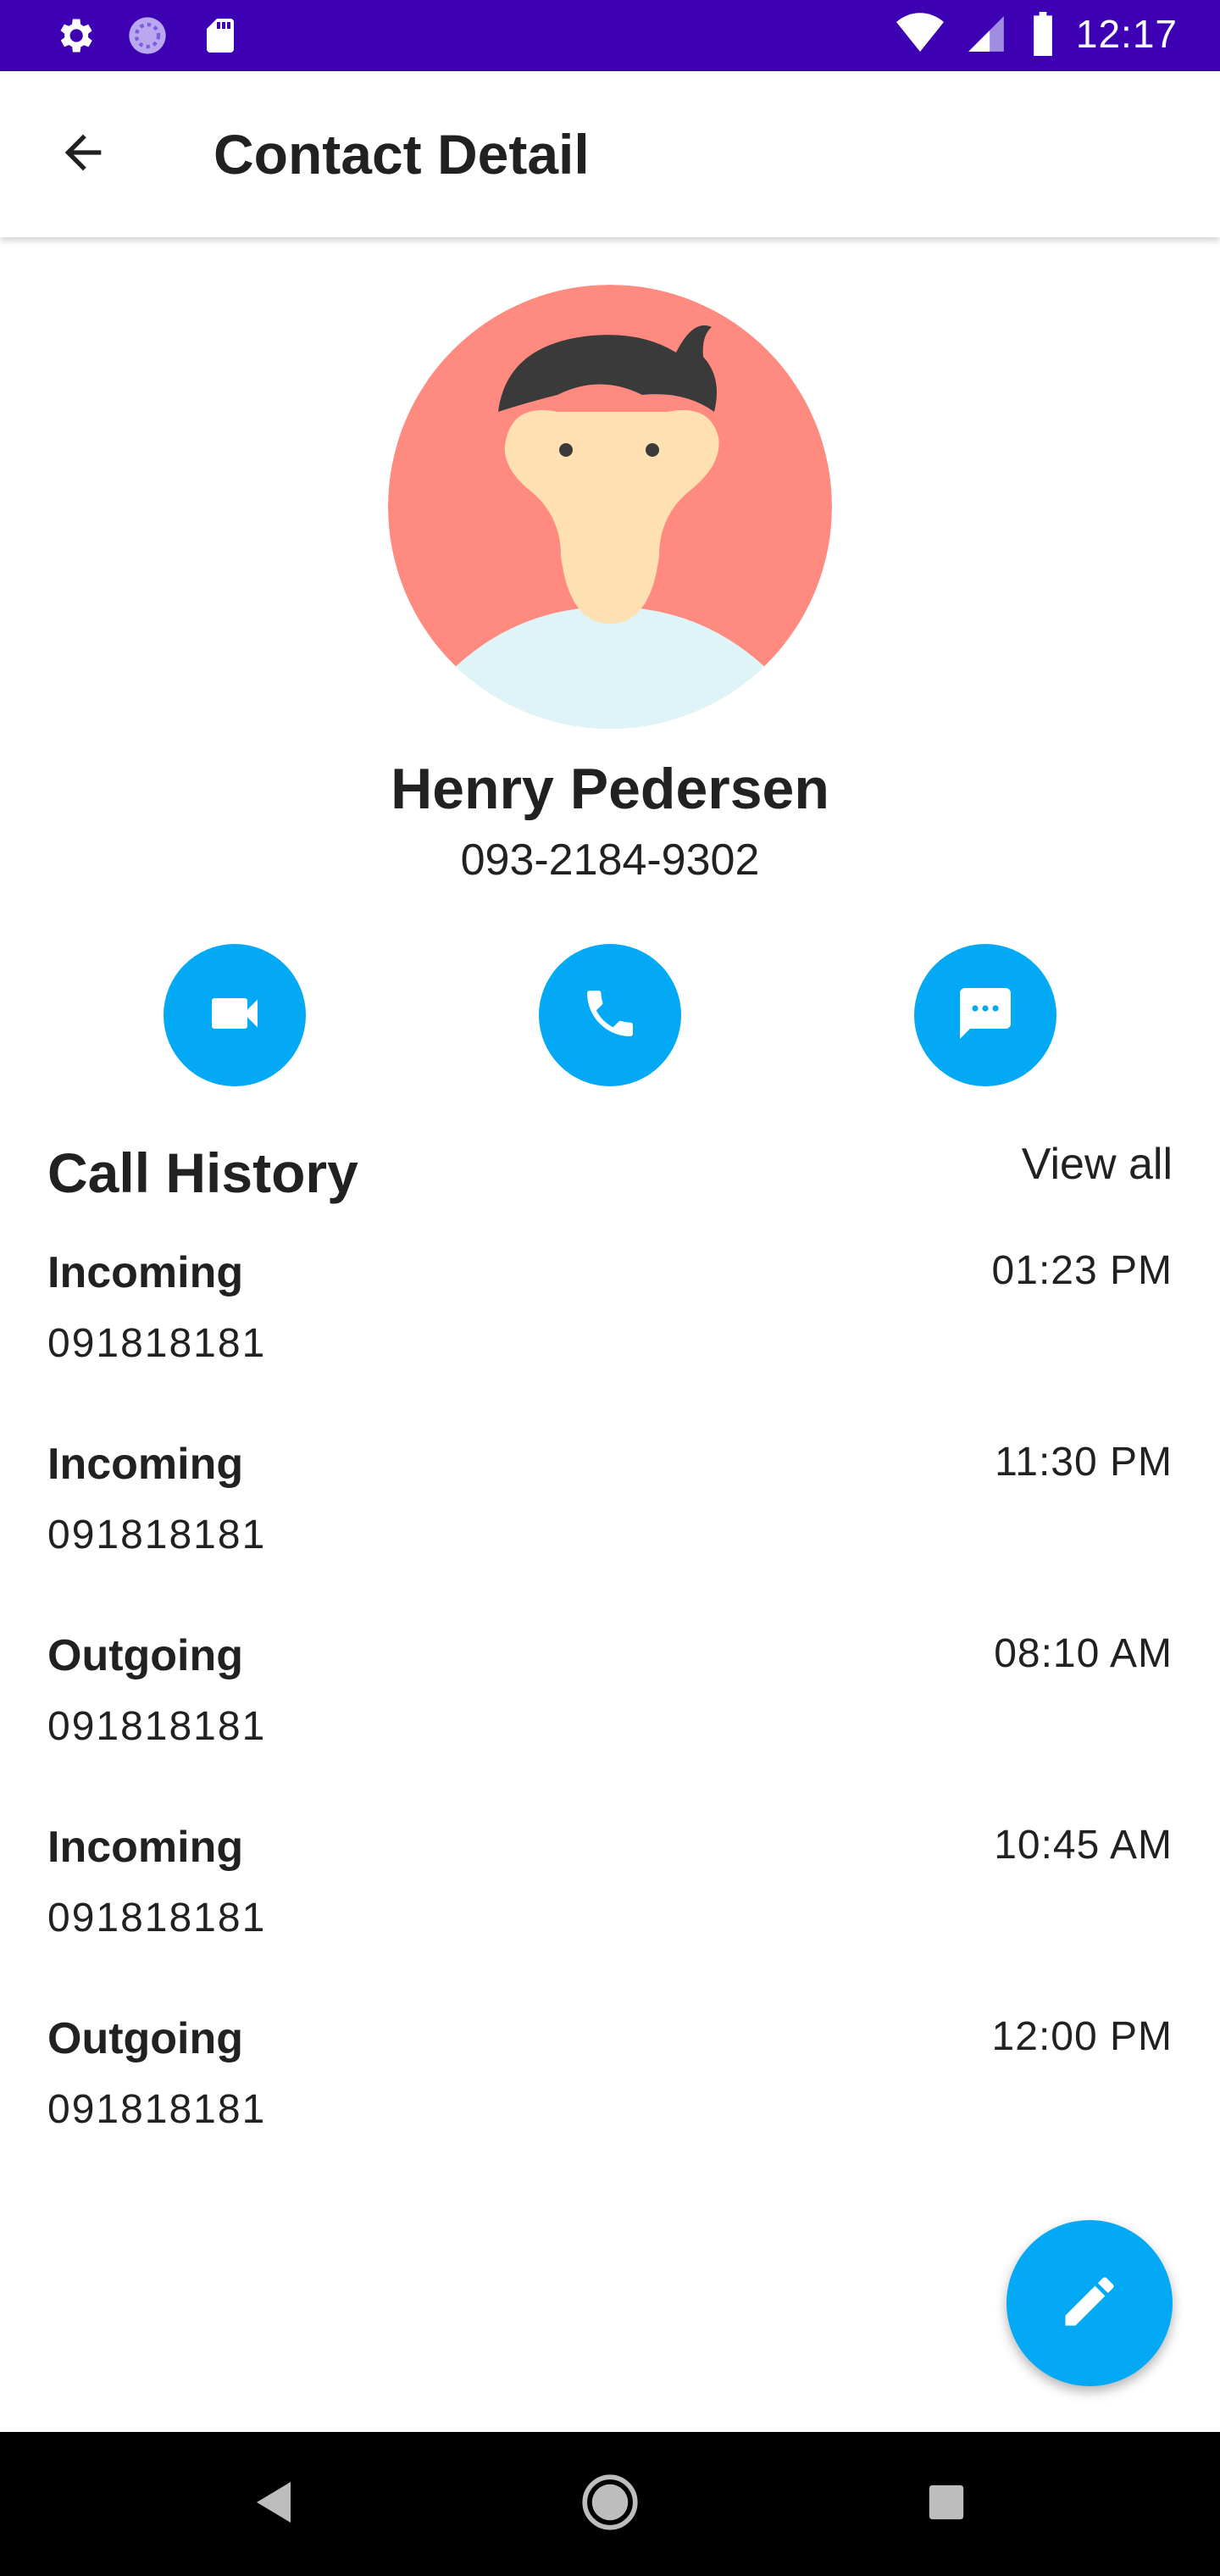  Describe the element at coordinates (1083, 1653) in the screenshot. I see `call-time: 08:10 AM` at that location.